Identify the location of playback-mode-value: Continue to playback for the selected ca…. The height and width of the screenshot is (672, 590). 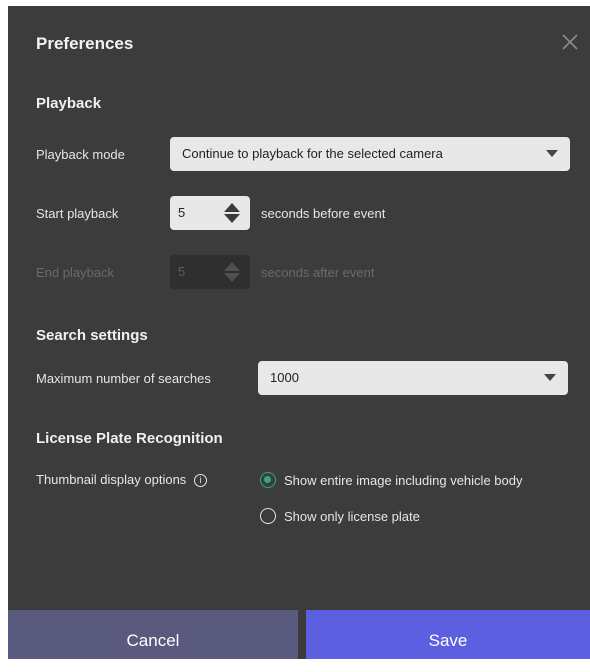
(312, 153).